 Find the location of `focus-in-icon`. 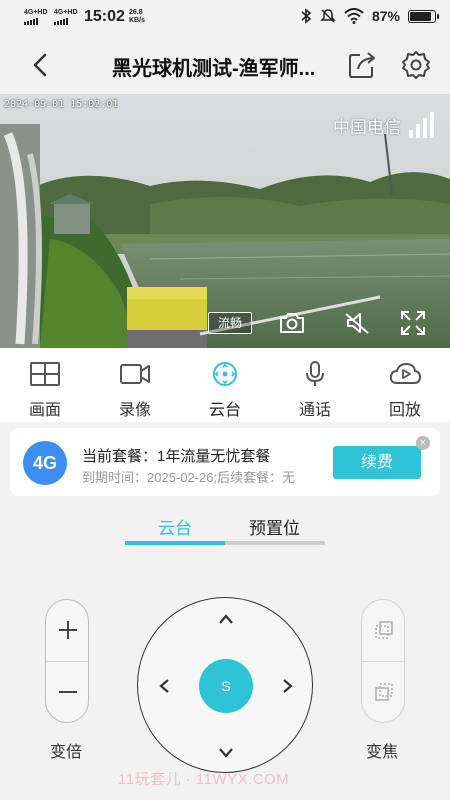

focus-in-icon is located at coordinates (384, 630).